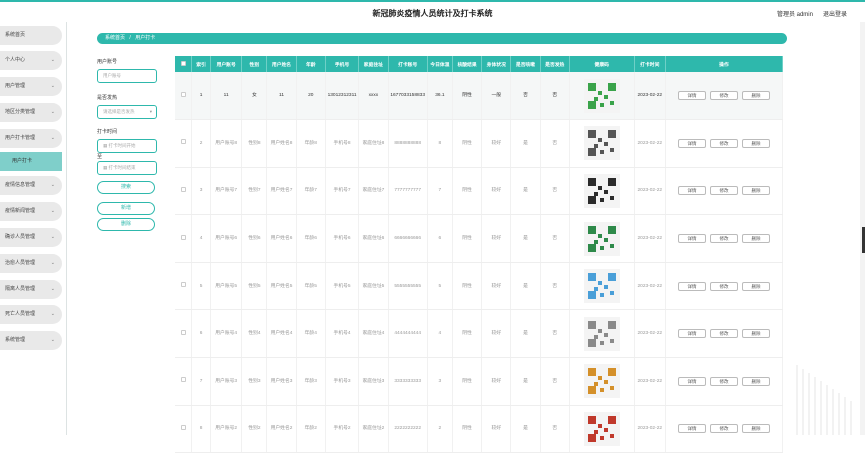 The image size is (865, 453). I want to click on app-title: 新冠肺炎疫情人员统计及打卡系统, so click(432, 13).